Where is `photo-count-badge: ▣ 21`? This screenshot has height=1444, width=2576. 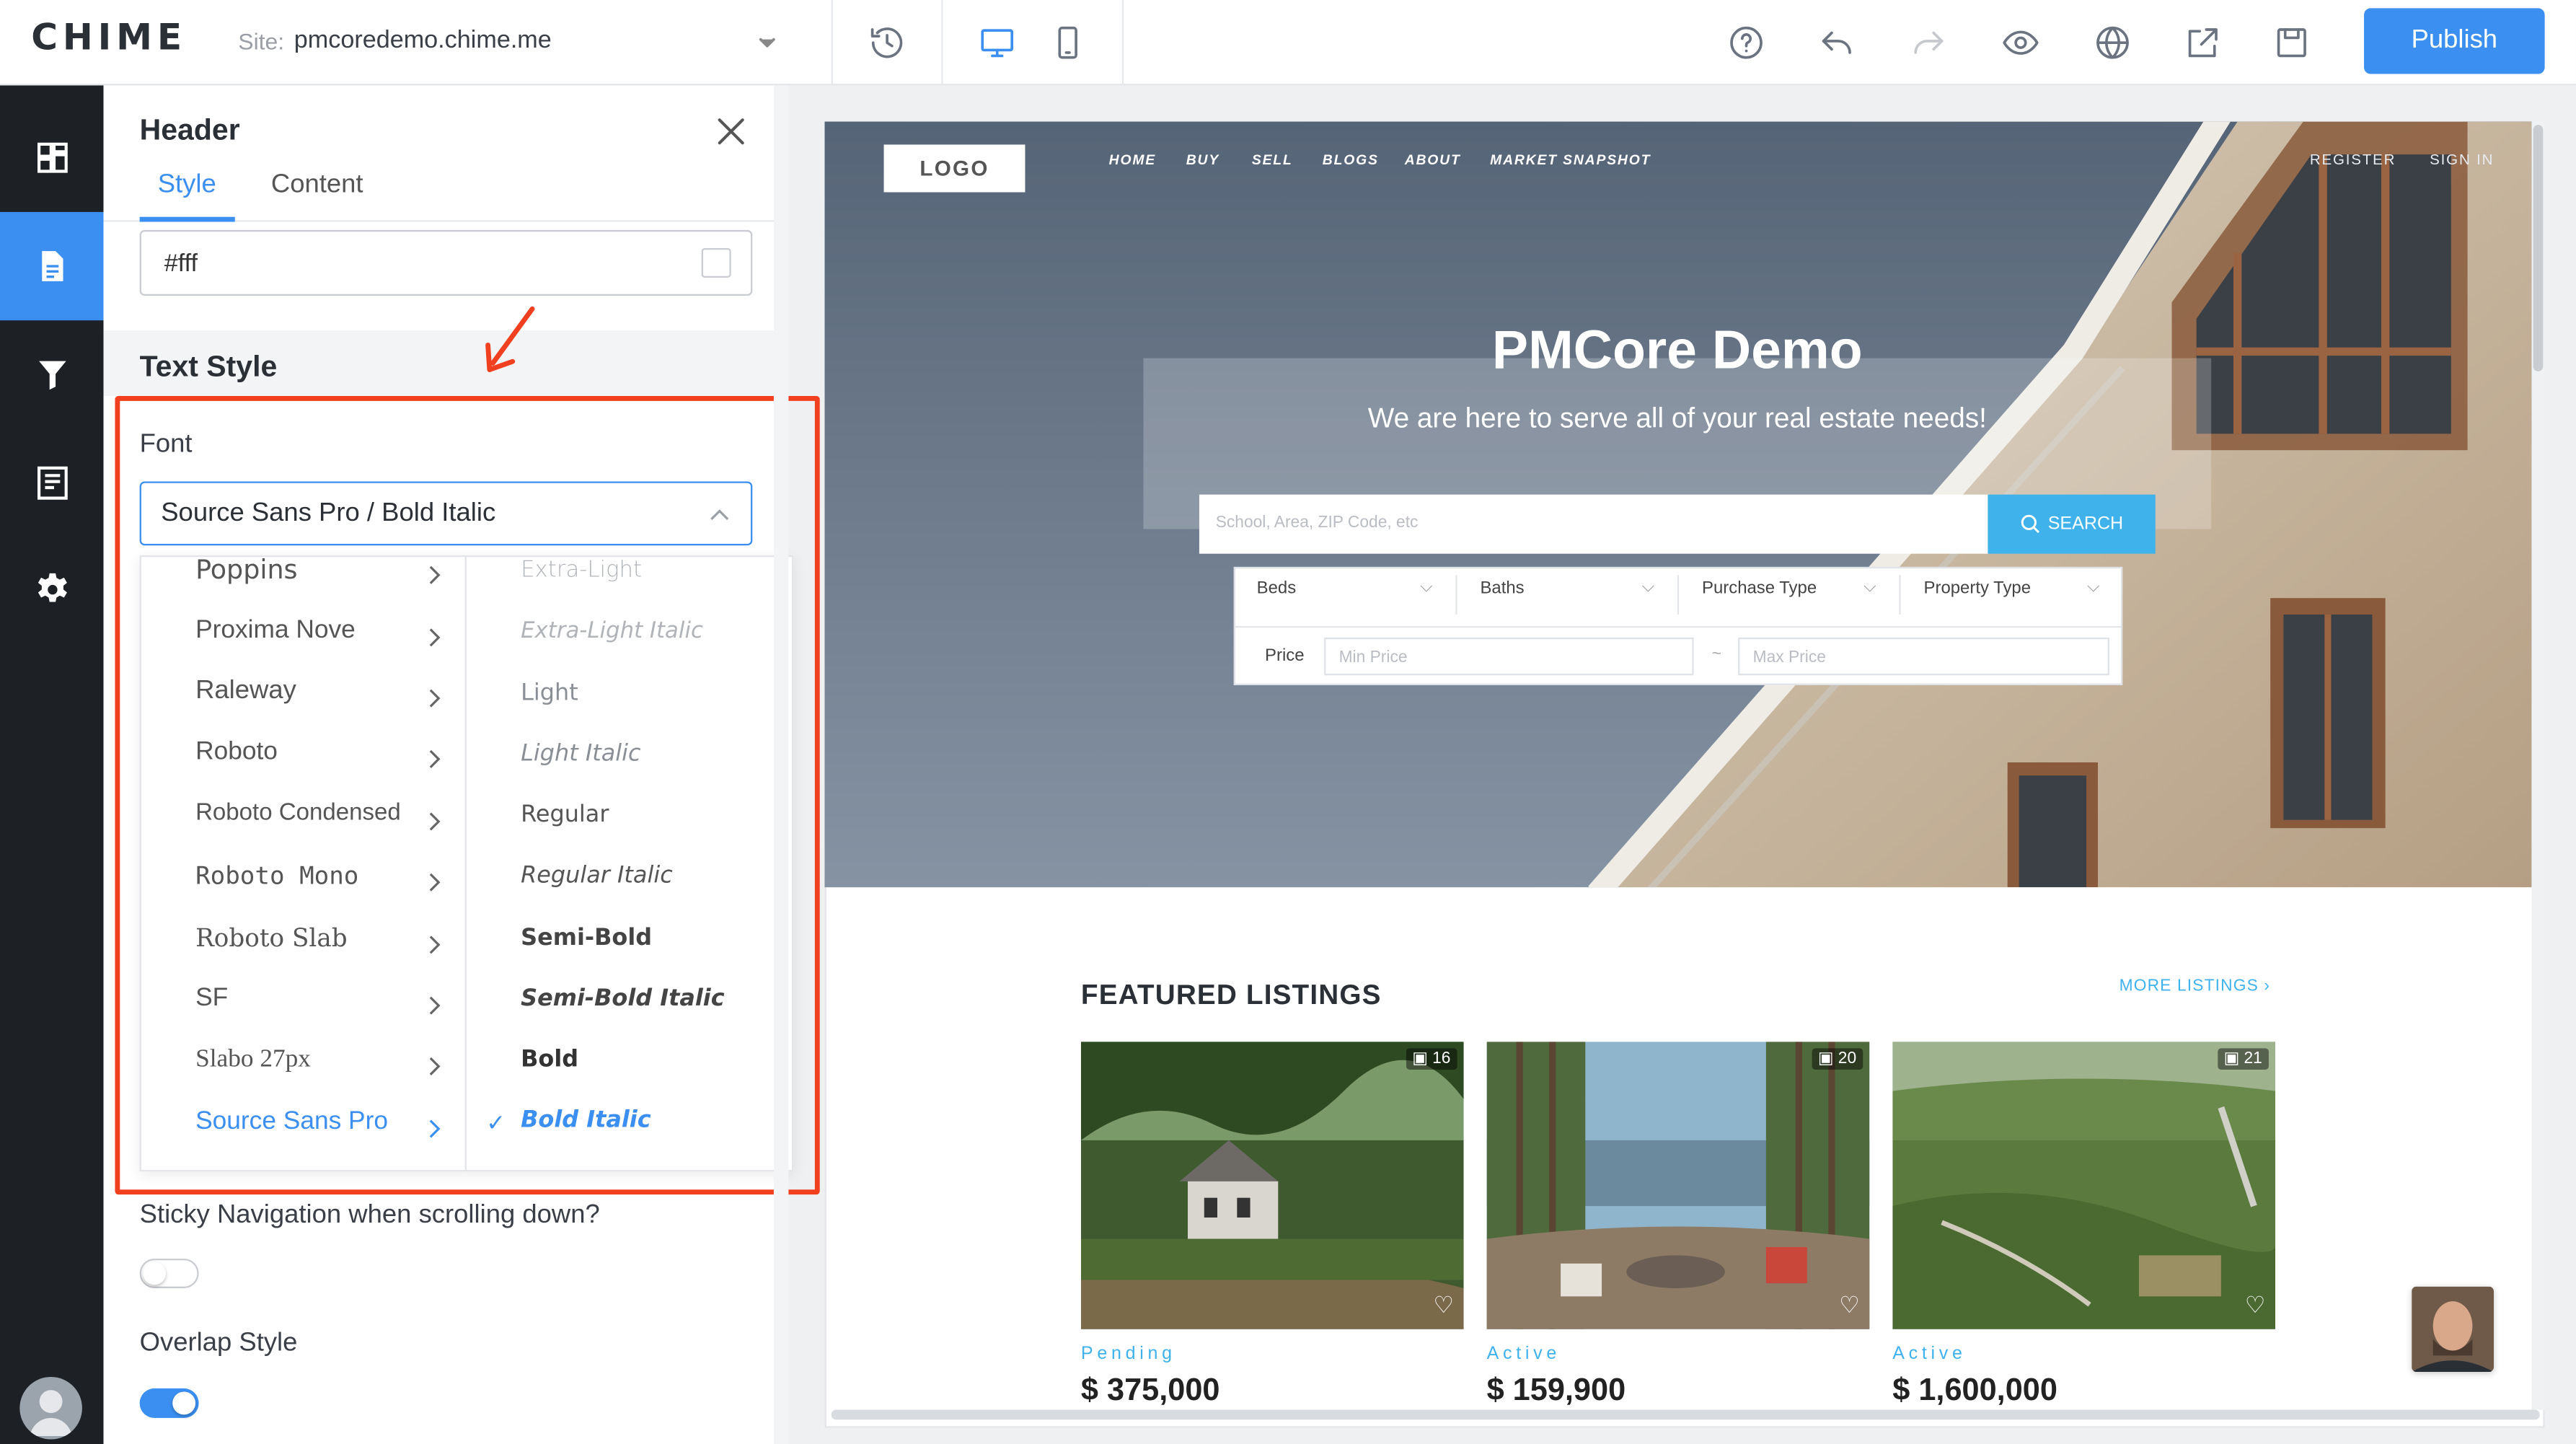 photo-count-badge: ▣ 21 is located at coordinates (2243, 1059).